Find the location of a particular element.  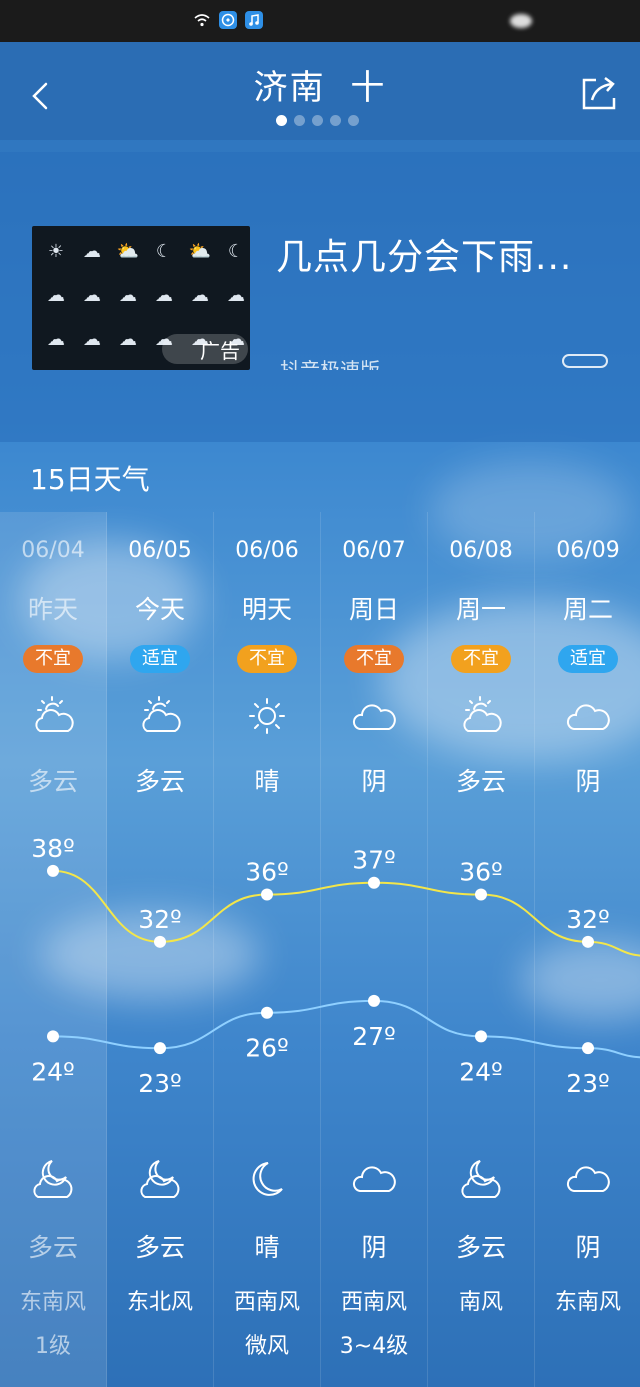

ad-badge: 广告 is located at coordinates (205, 349).